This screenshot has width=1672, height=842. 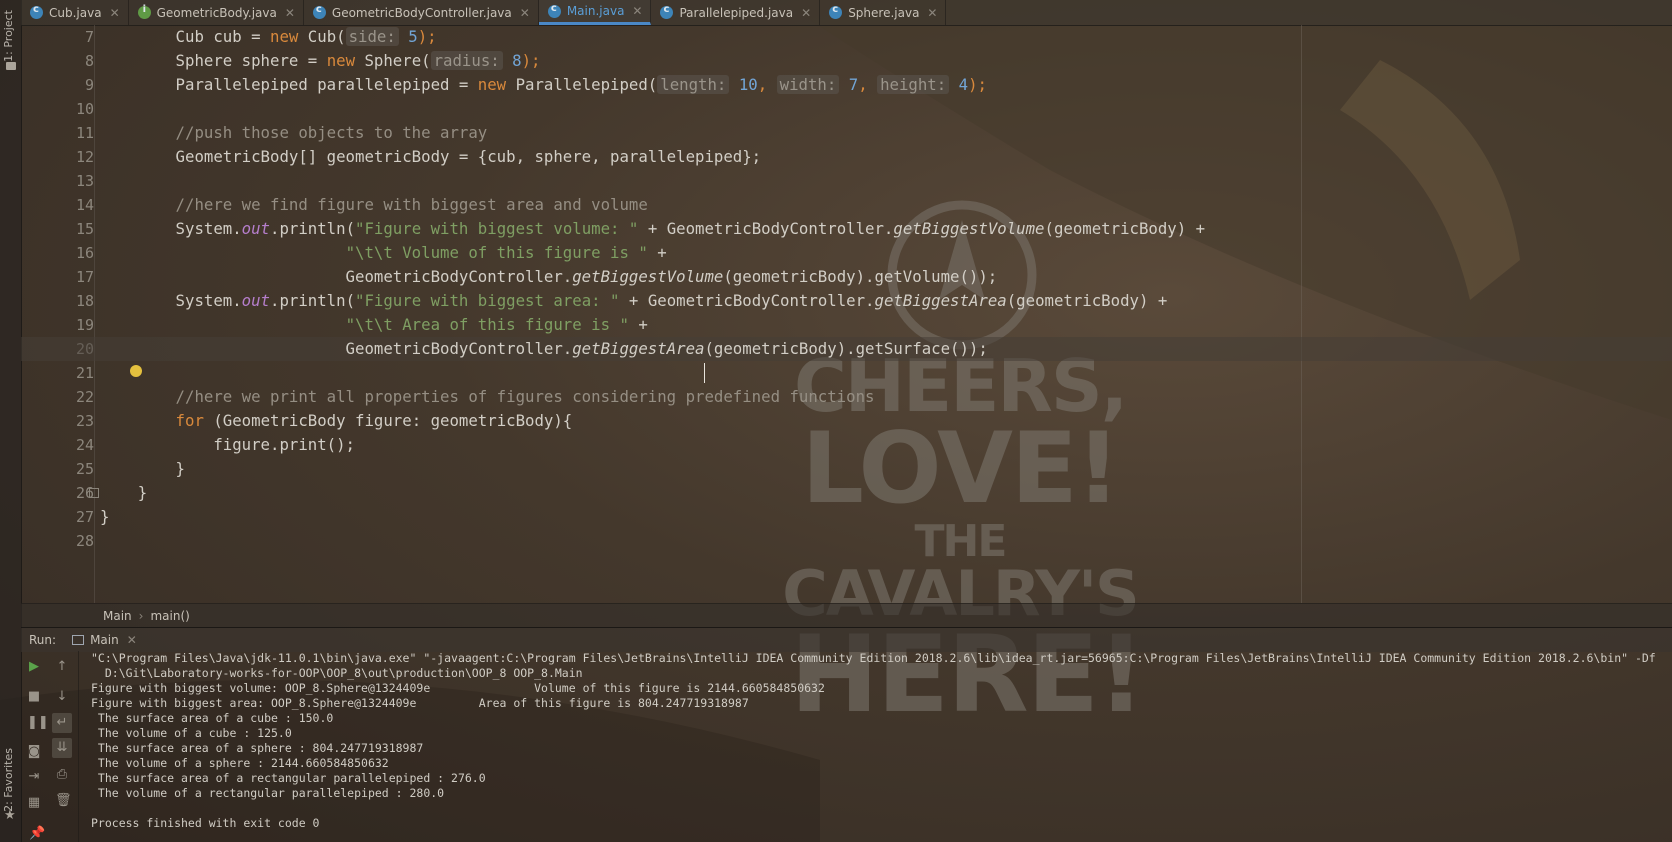 I want to click on run-config-icon, so click(x=78, y=640).